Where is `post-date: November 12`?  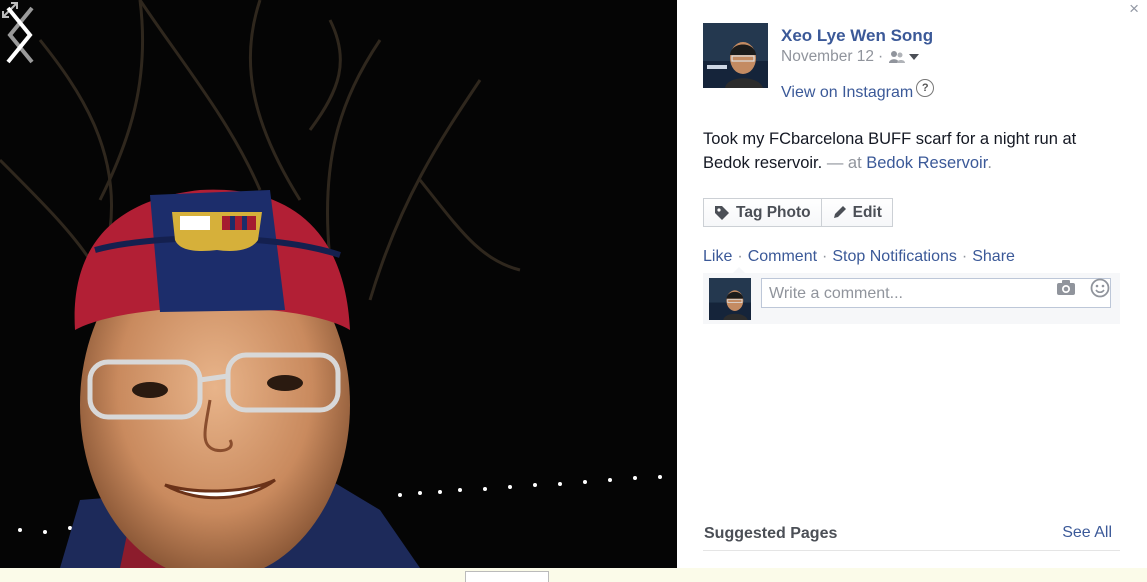
post-date: November 12 is located at coordinates (827, 57).